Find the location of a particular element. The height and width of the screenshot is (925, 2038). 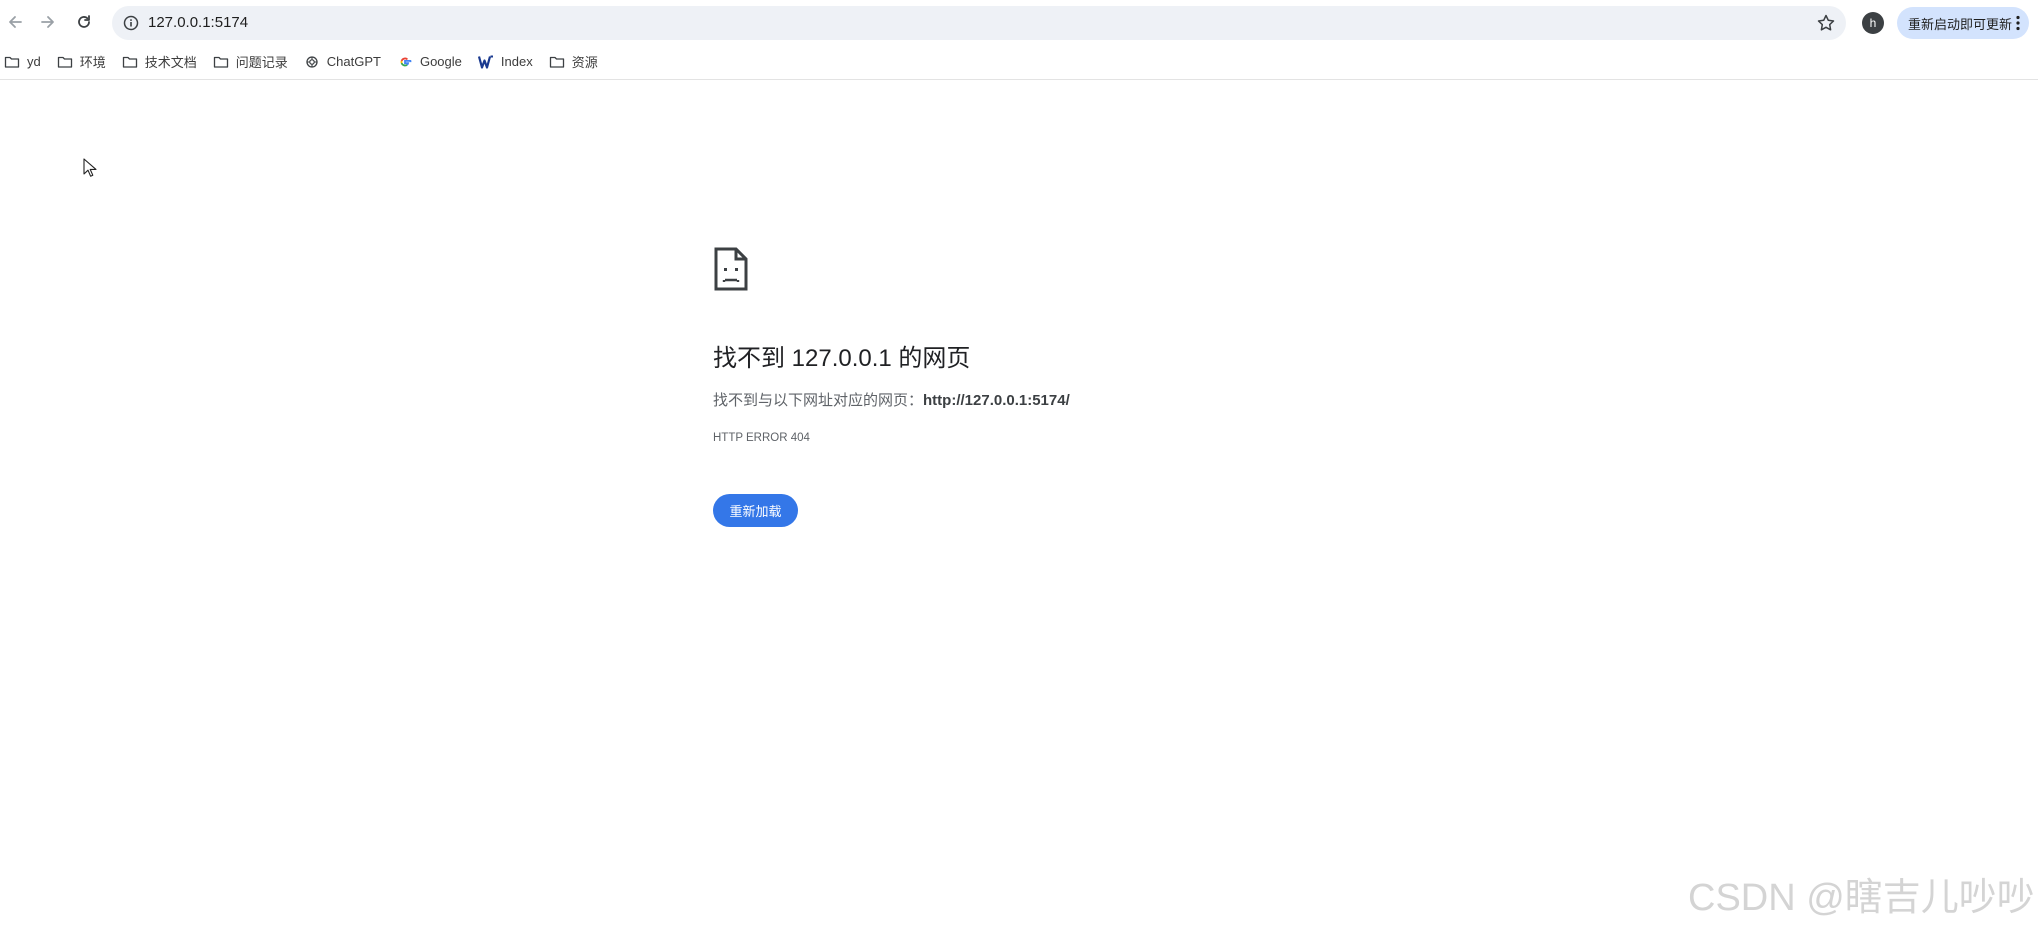

bookmark-item: yd is located at coordinates (22, 62).